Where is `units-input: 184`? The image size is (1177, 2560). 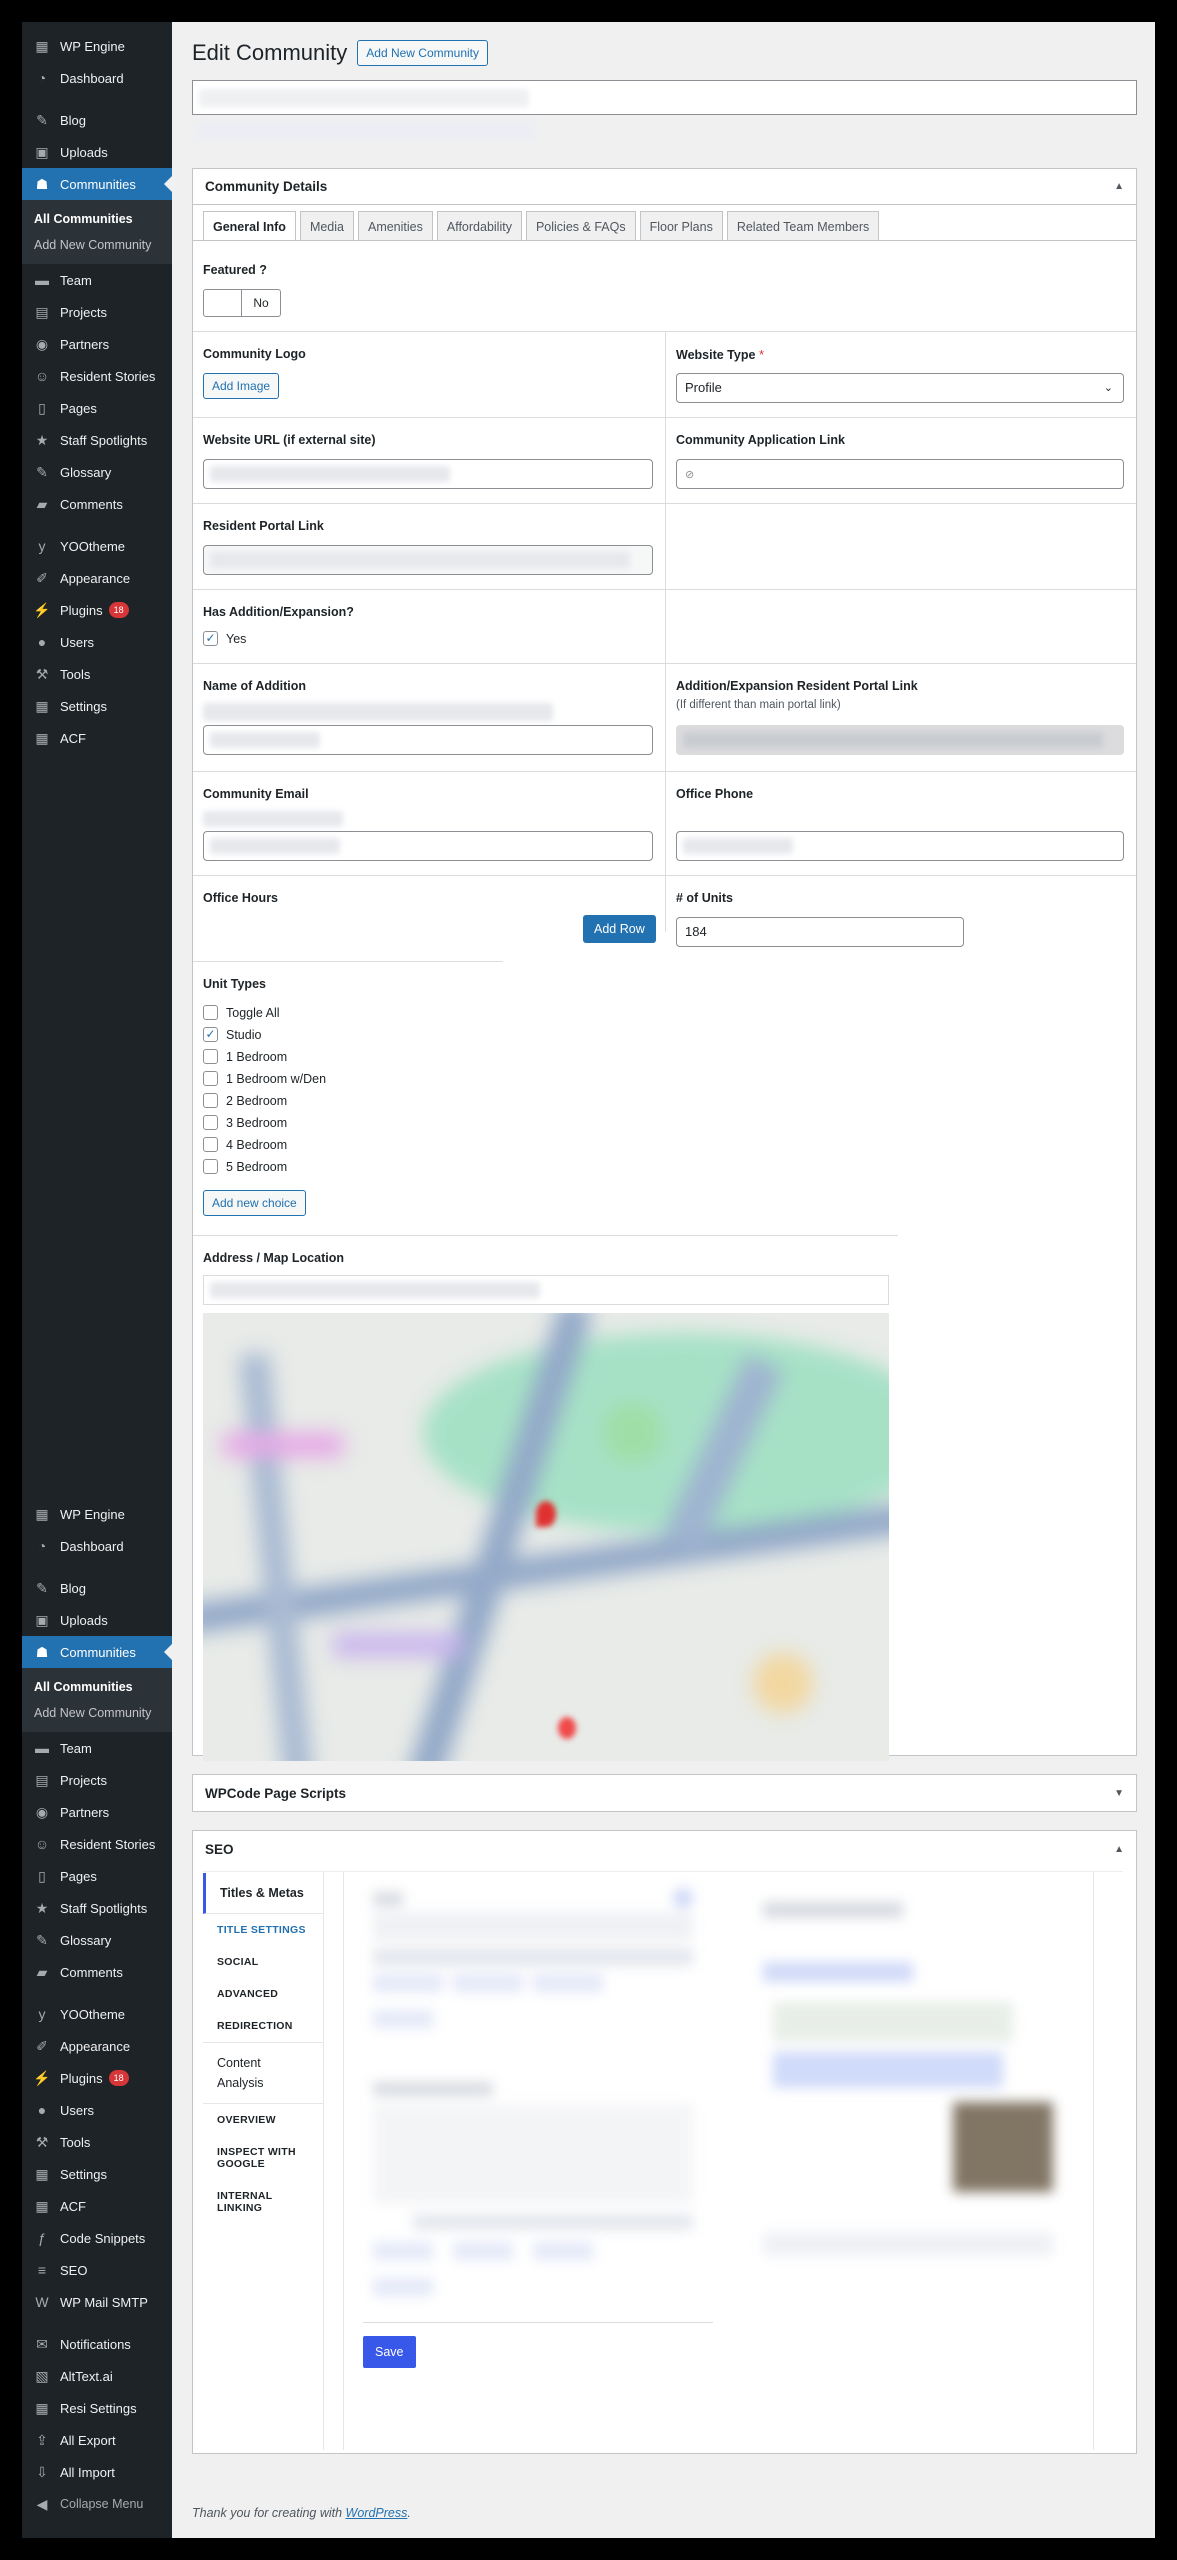 units-input: 184 is located at coordinates (820, 932).